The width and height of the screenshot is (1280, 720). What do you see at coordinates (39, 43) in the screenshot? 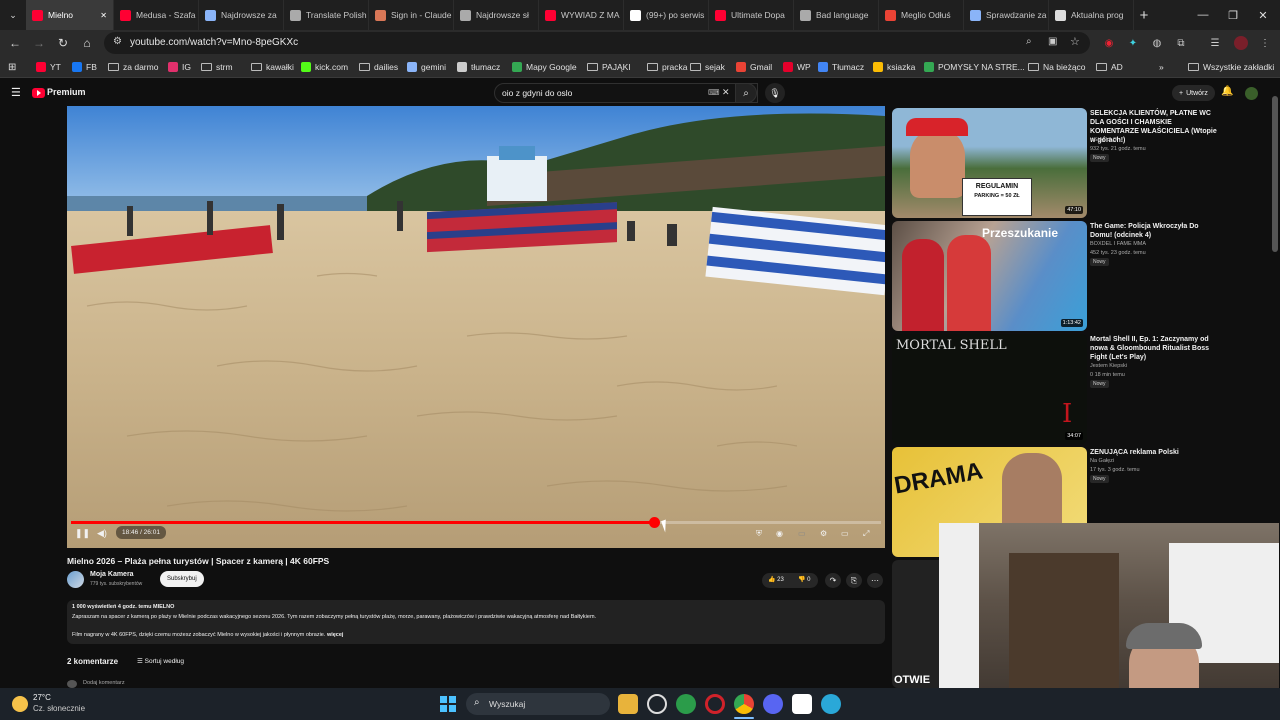
I see `forward-arrow-icon: →` at bounding box center [39, 43].